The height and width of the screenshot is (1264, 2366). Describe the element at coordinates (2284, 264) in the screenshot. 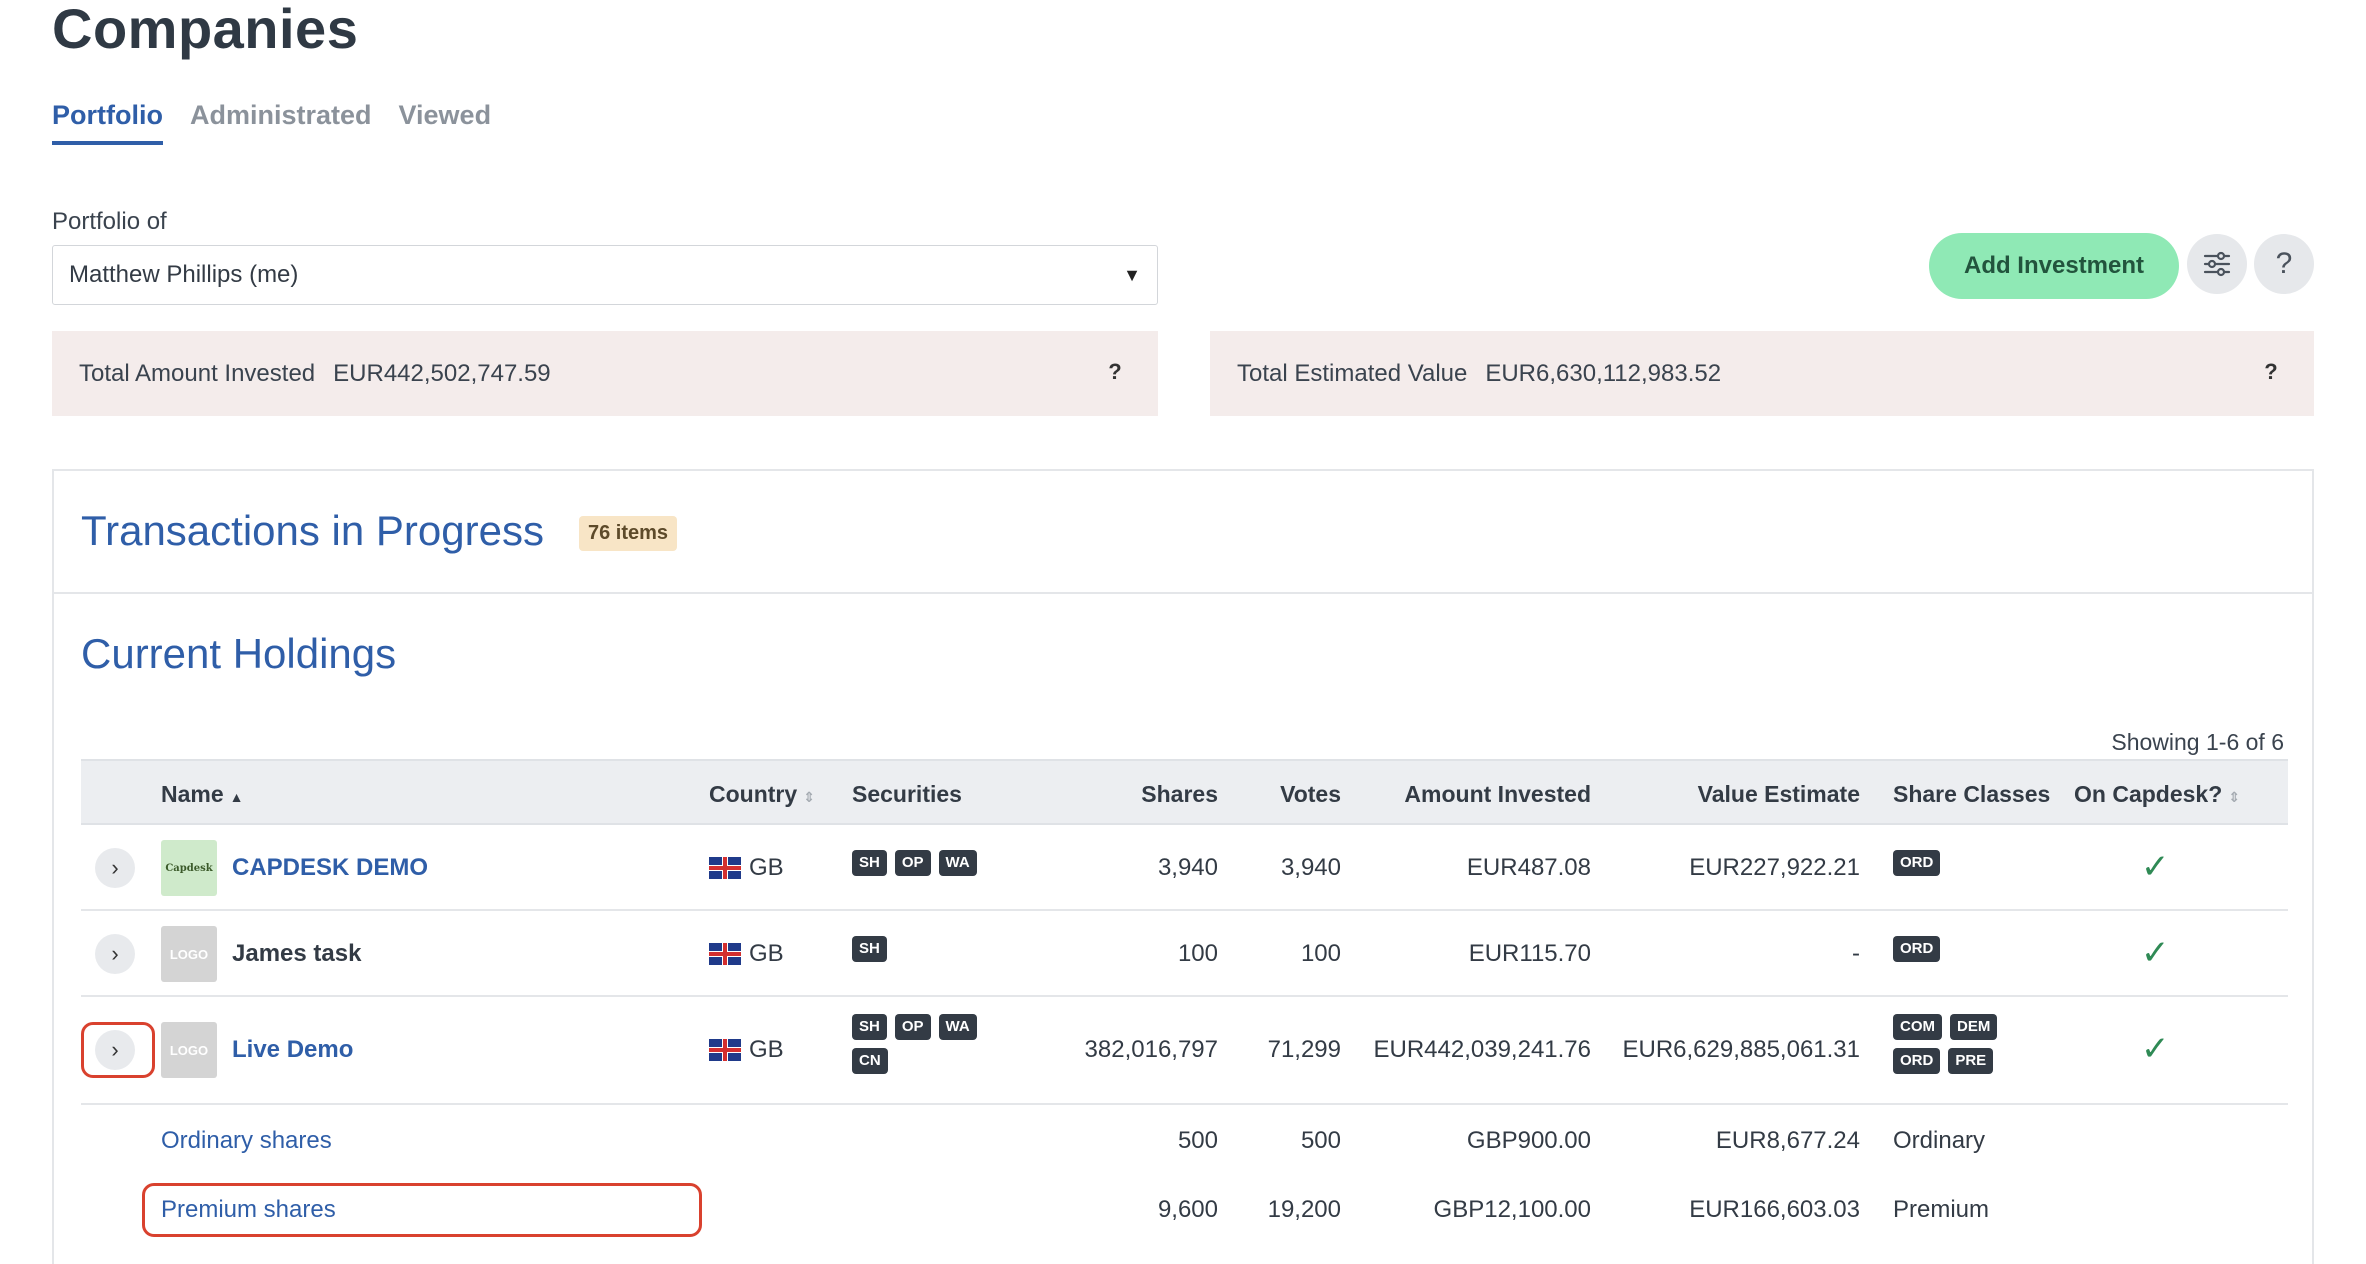

I see `help-button: ?` at that location.